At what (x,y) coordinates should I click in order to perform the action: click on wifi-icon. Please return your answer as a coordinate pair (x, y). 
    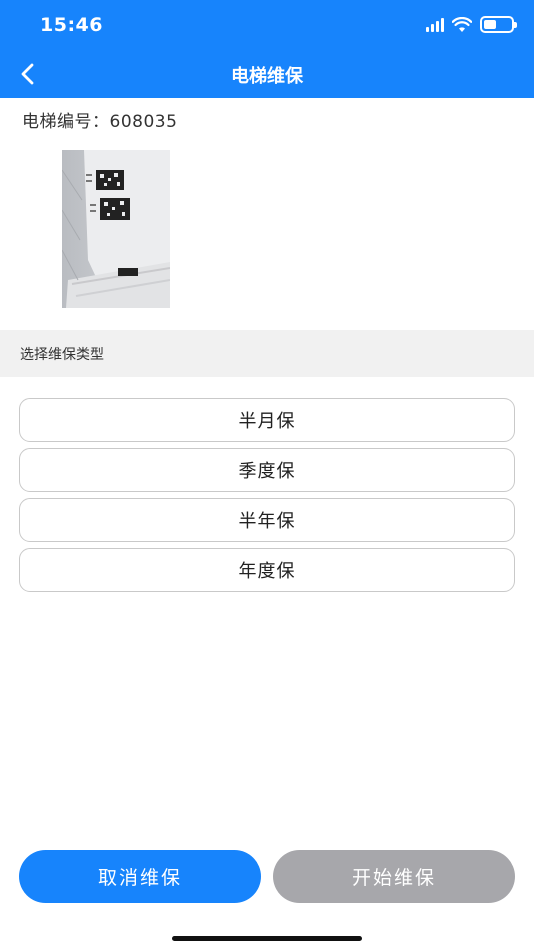
    Looking at the image, I should click on (462, 24).